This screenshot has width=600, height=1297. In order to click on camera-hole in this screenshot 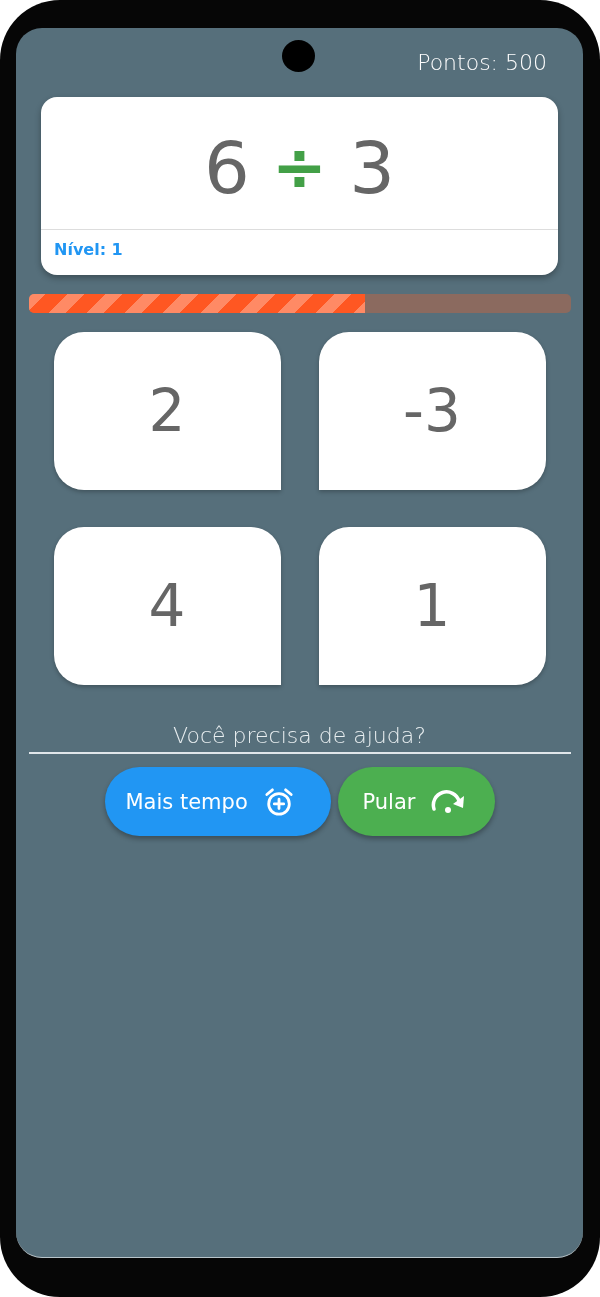, I will do `click(298, 56)`.